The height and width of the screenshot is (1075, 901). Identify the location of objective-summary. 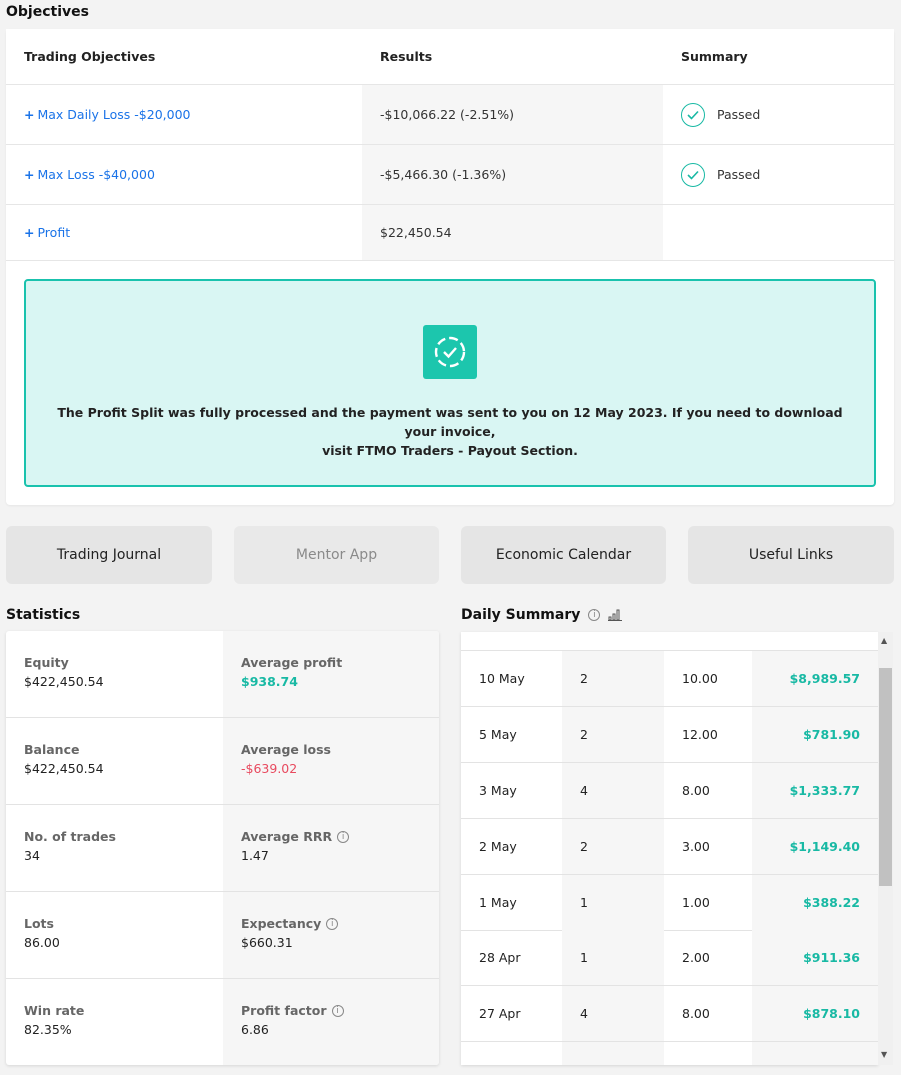
(778, 232).